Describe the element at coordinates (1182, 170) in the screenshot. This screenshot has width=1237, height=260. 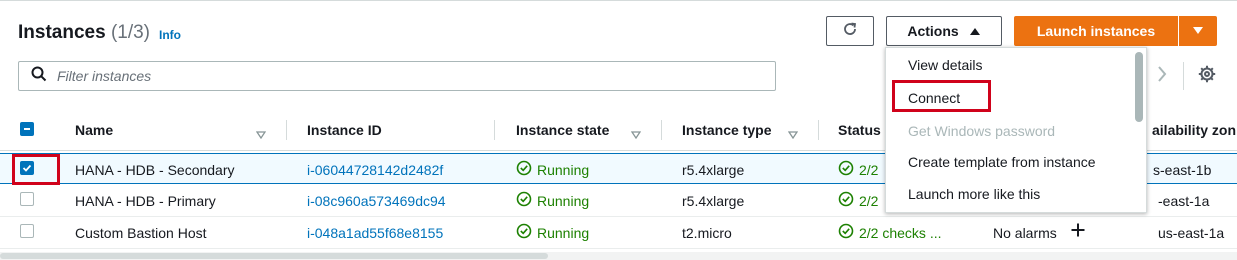
I see `availability-zone: s-east-1b` at that location.